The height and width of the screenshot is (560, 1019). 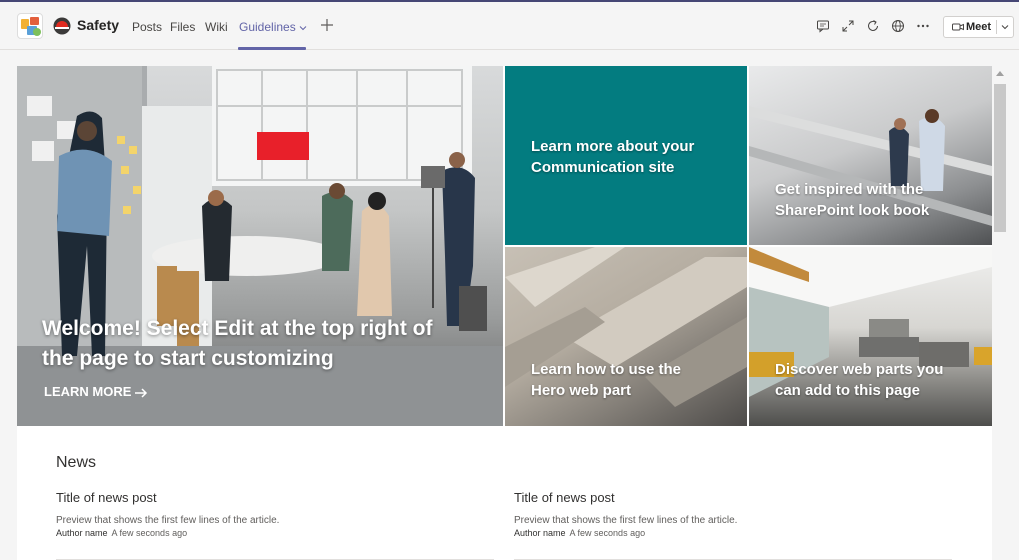 I want to click on globe-icon, so click(x=898, y=26).